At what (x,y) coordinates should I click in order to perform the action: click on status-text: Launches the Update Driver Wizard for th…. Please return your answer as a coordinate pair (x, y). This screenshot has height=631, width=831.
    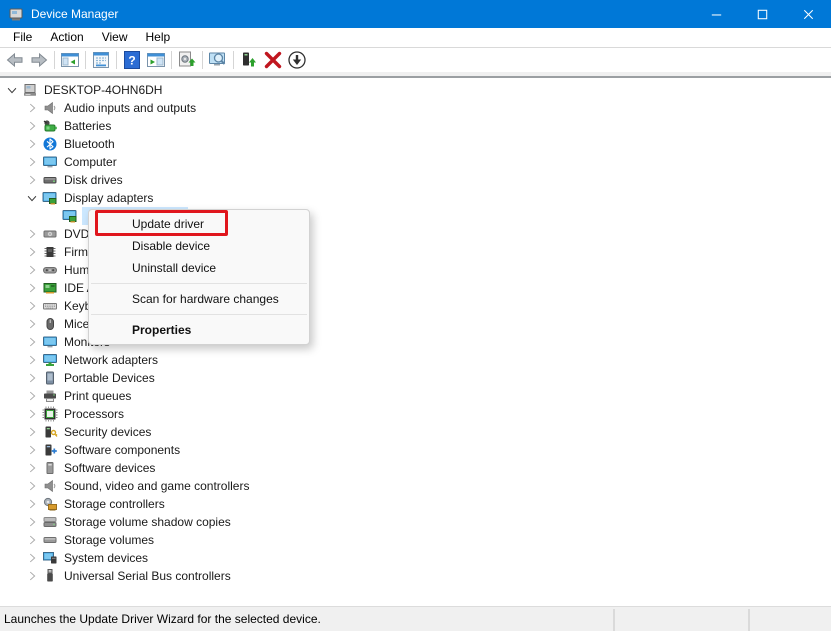
    Looking at the image, I should click on (162, 619).